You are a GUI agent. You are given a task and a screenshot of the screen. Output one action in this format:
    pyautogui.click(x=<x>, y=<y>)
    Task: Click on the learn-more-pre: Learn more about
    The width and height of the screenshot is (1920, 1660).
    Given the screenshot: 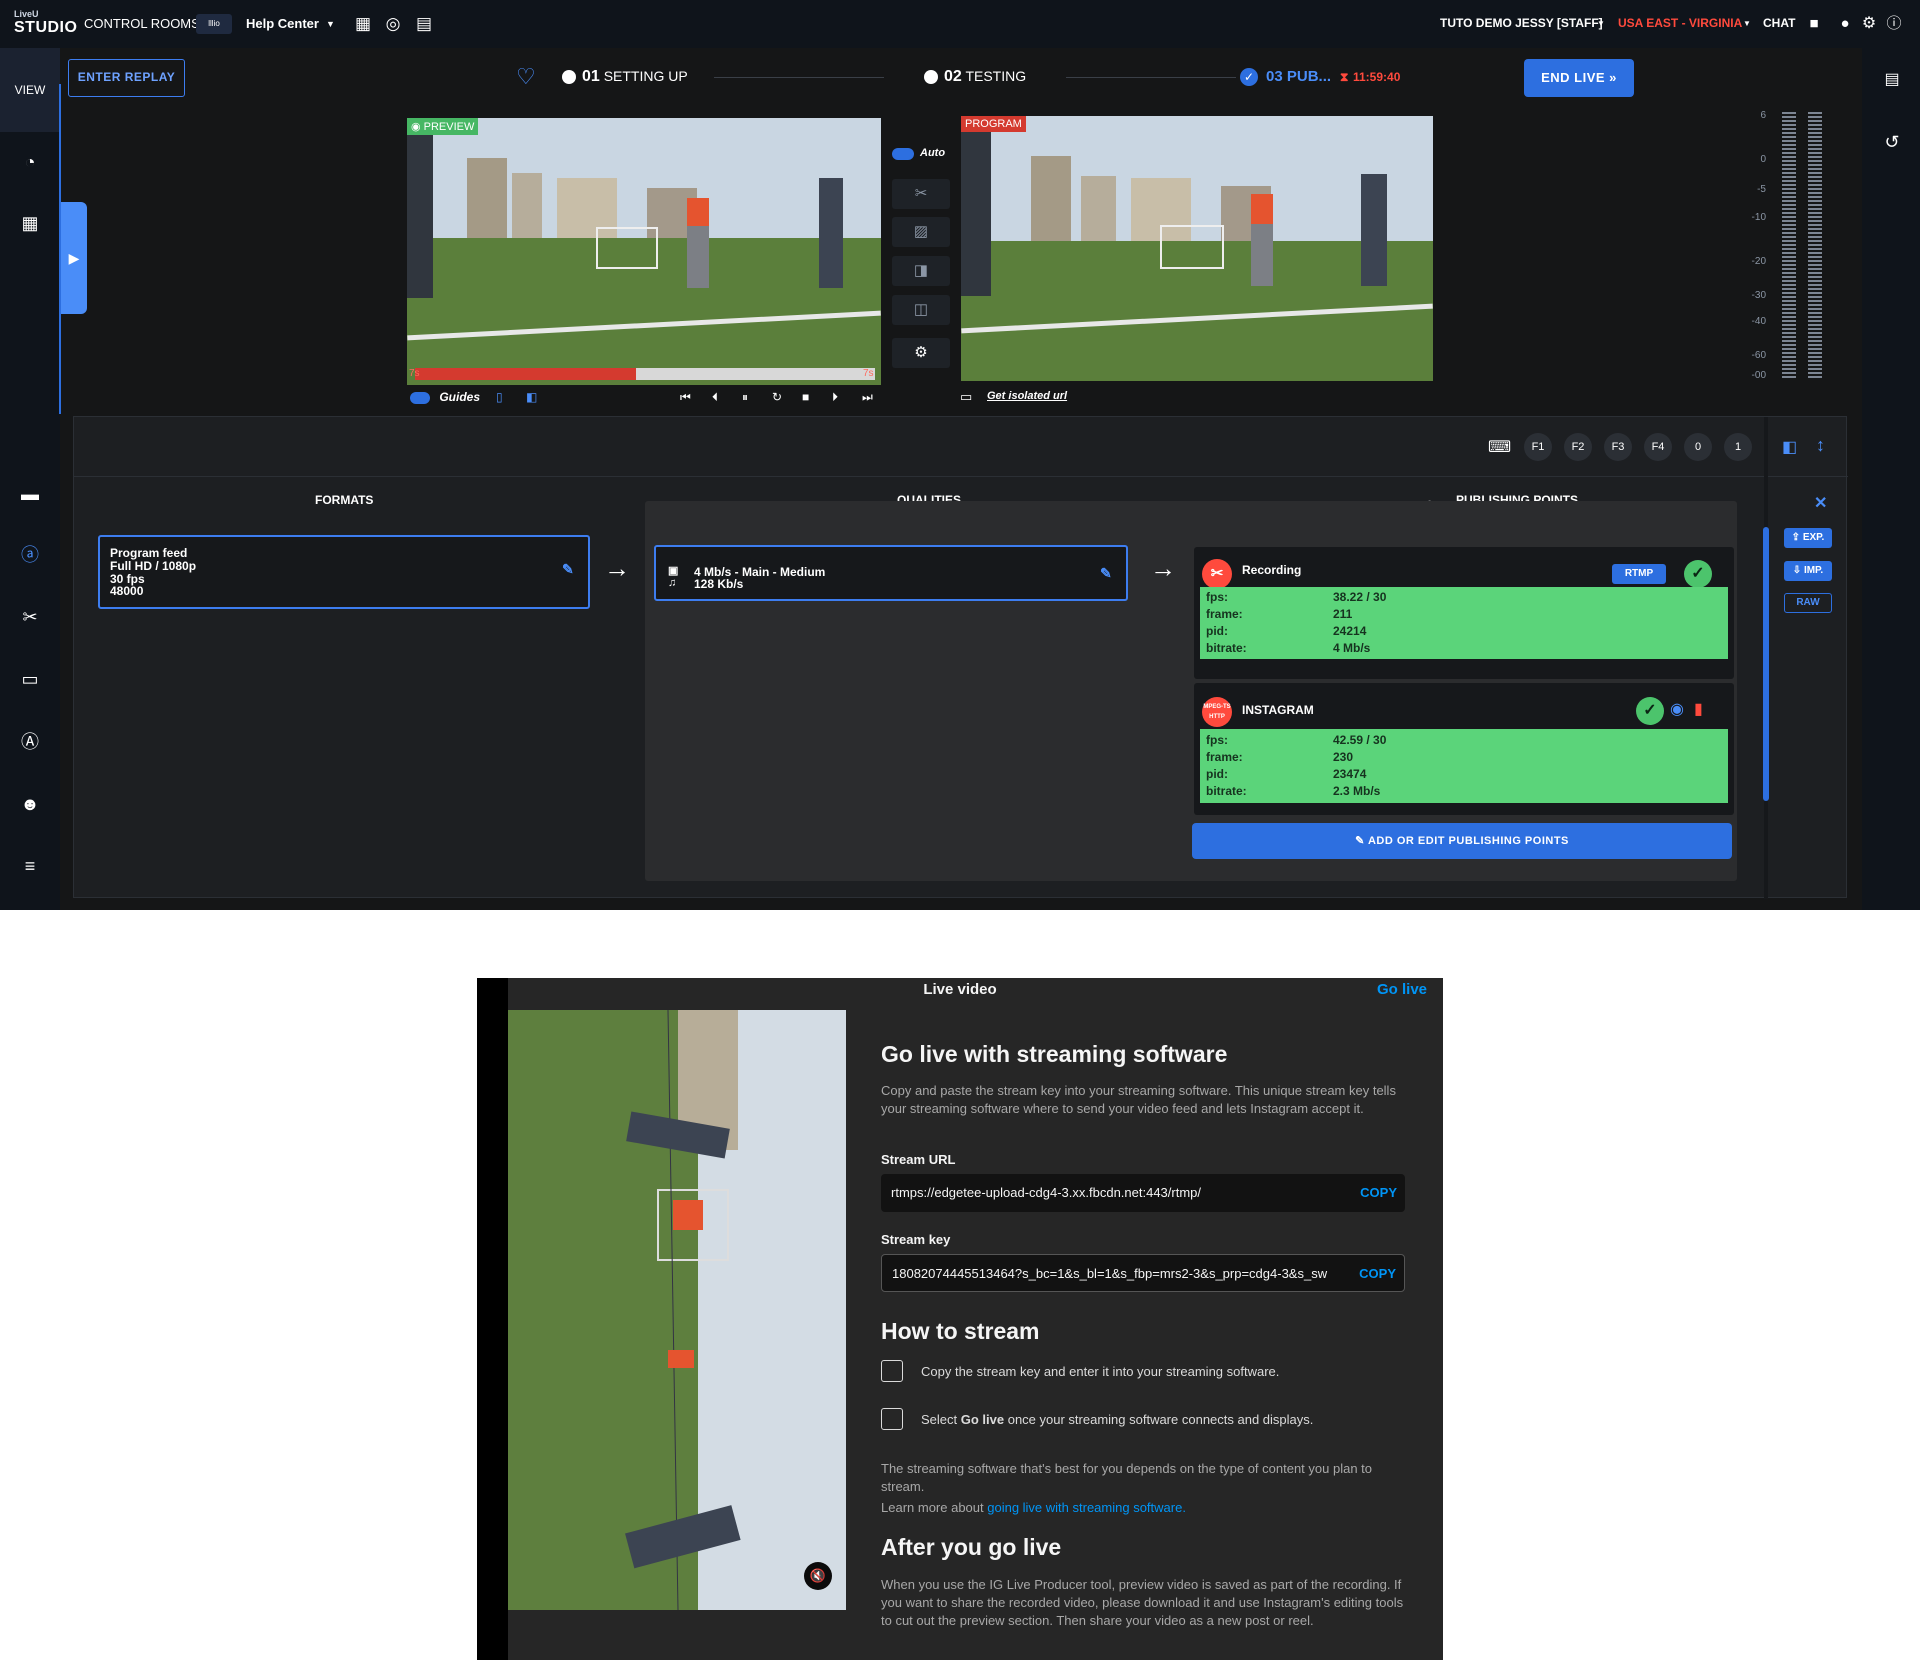 What is the action you would take?
    pyautogui.click(x=934, y=1507)
    